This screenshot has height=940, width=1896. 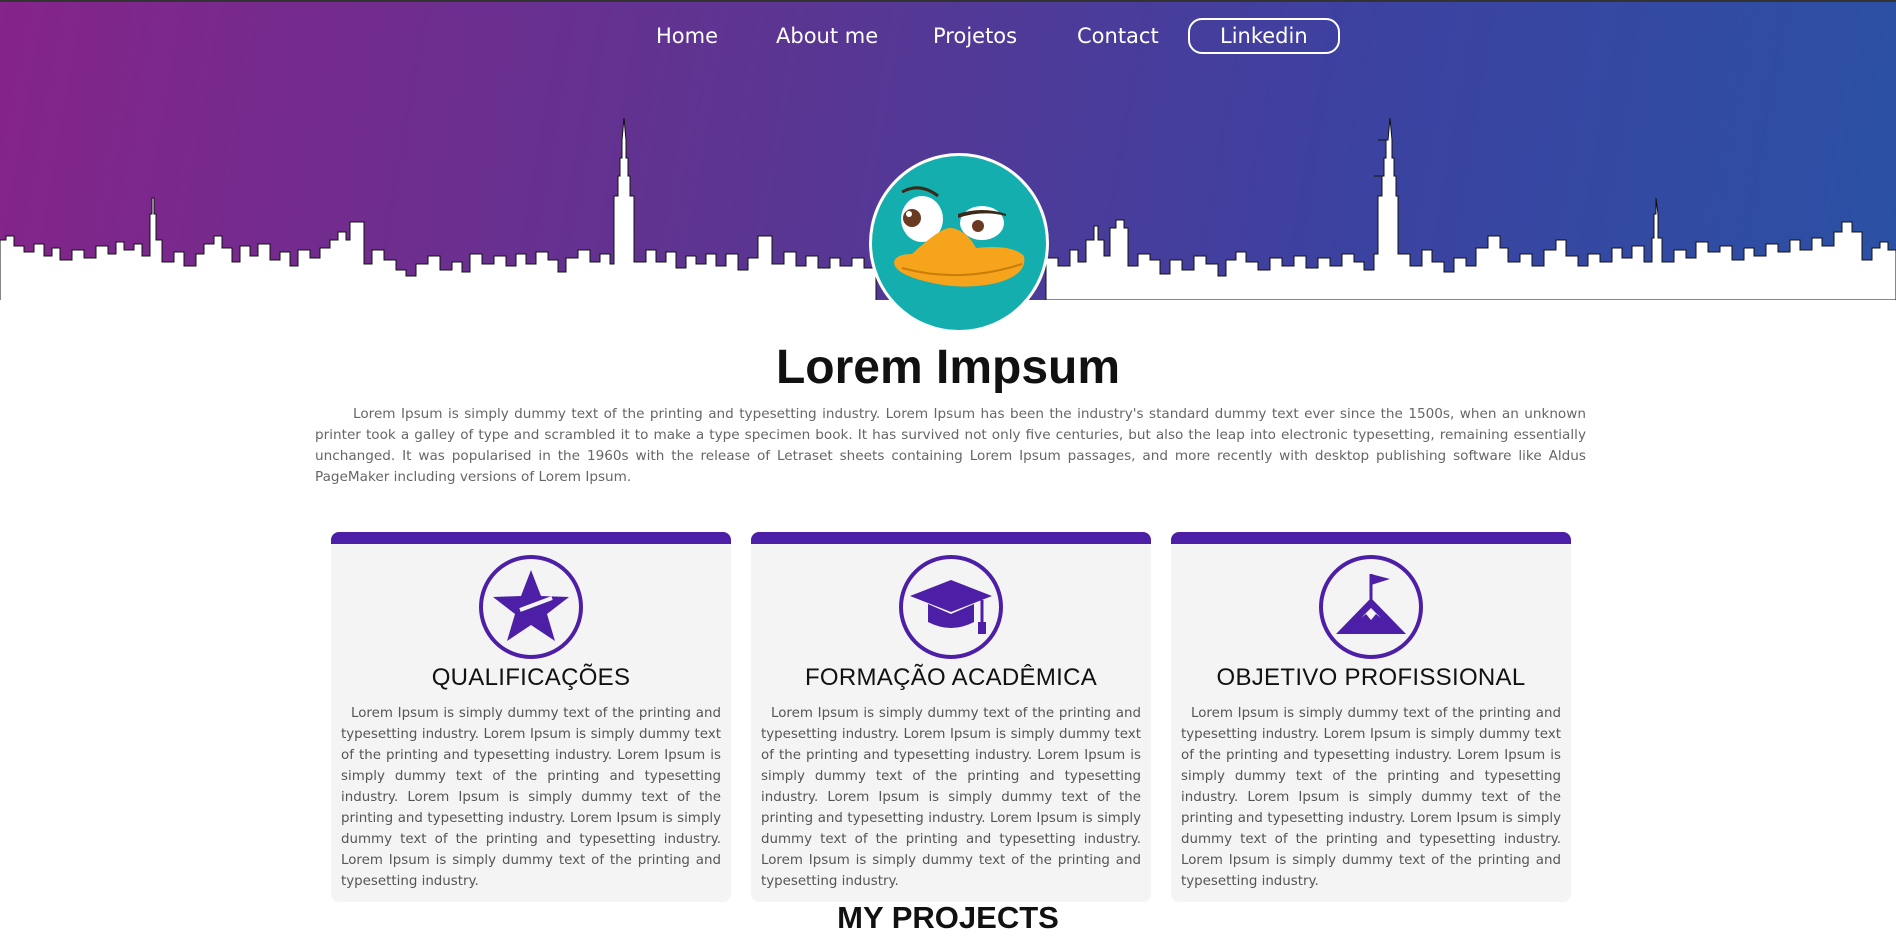 I want to click on nav-home-link: Home, so click(x=687, y=36).